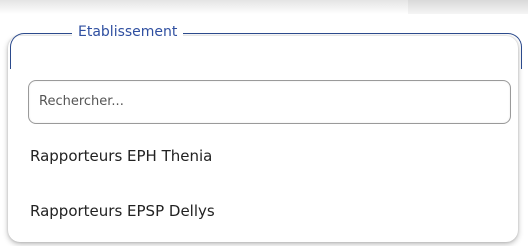  I want to click on option-rapporteurs-epsp-dellys: Rapporteurs EPSP Dellys, so click(122, 211).